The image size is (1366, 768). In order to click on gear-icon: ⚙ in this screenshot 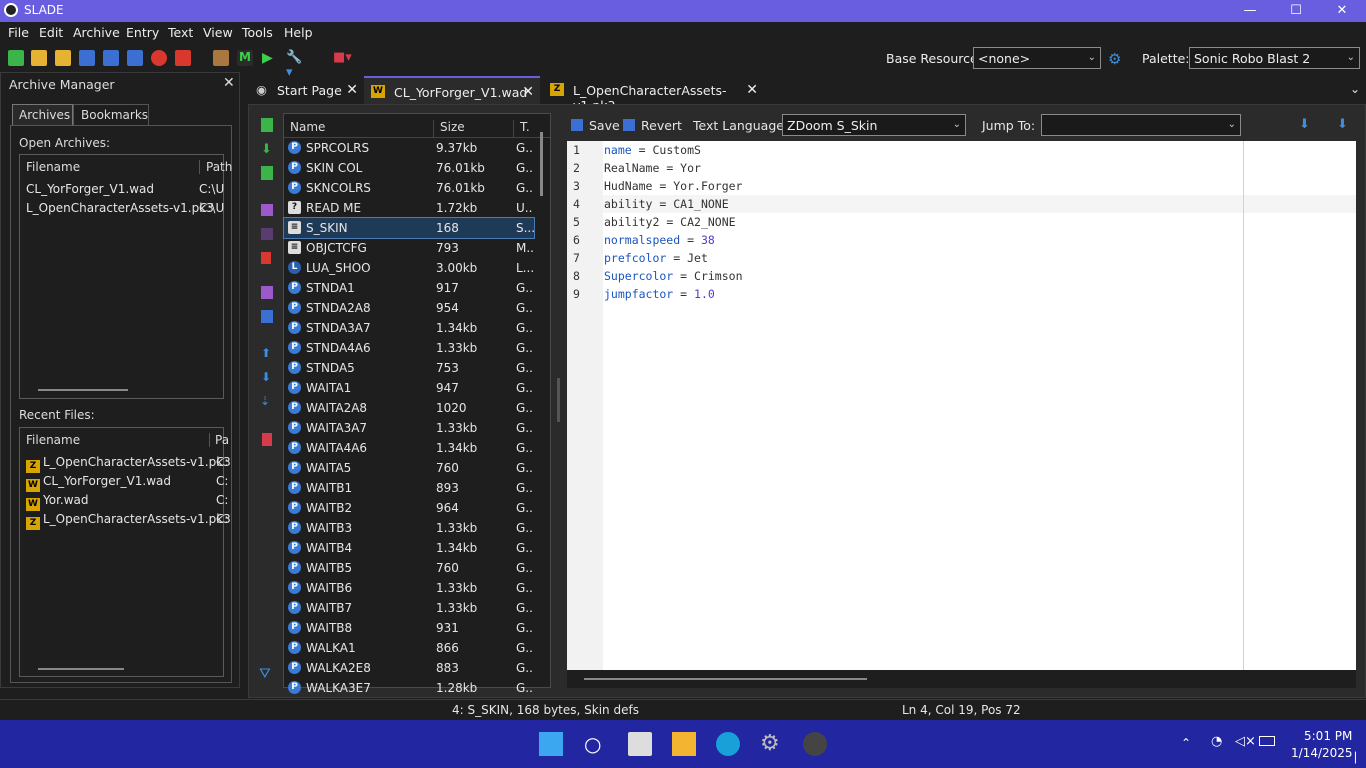, I will do `click(1116, 59)`.